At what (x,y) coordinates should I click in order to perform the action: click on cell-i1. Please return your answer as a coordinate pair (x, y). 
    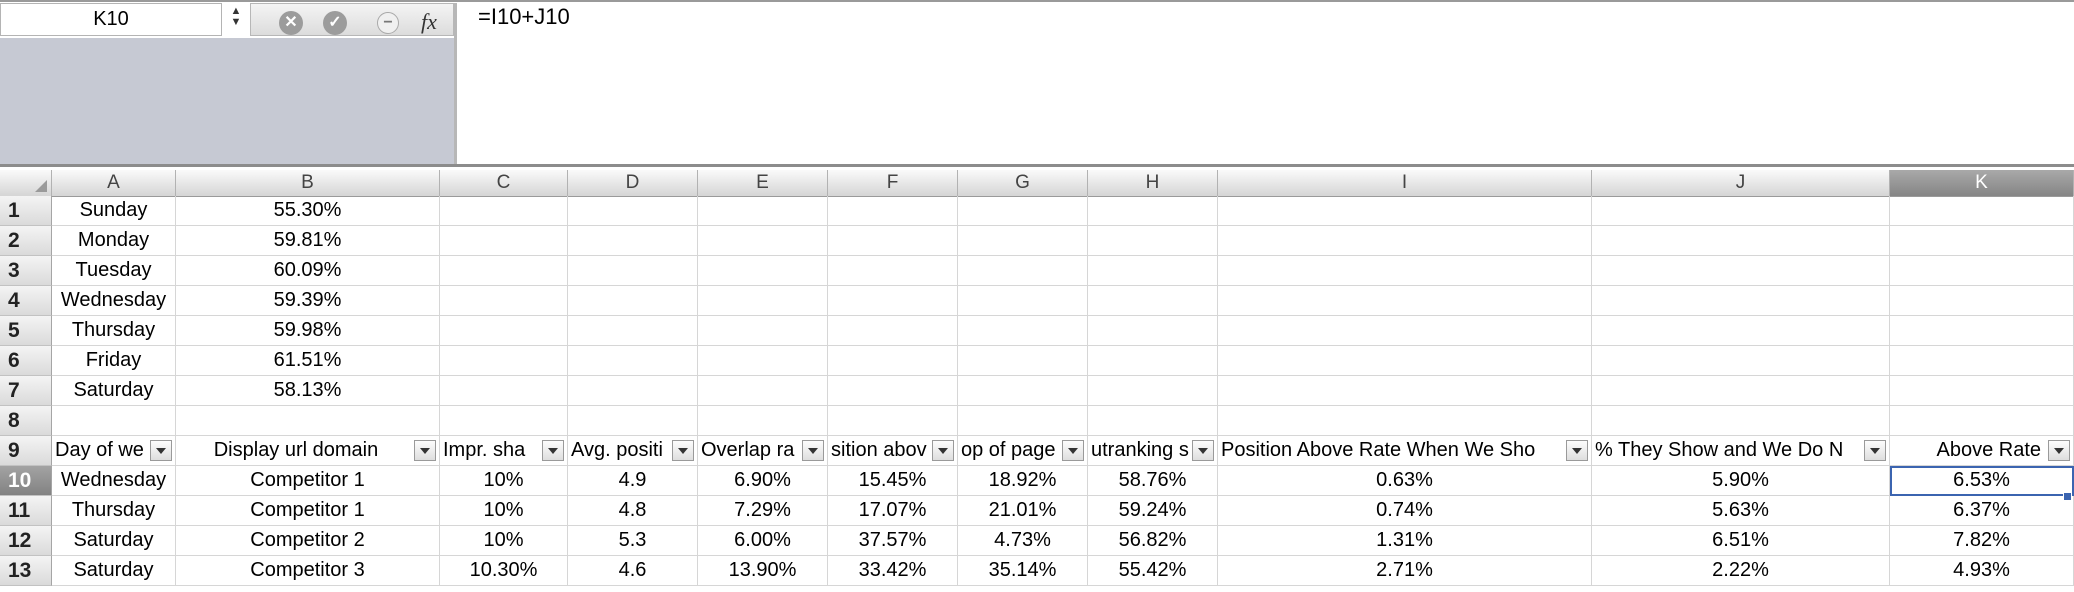
    Looking at the image, I should click on (1405, 211).